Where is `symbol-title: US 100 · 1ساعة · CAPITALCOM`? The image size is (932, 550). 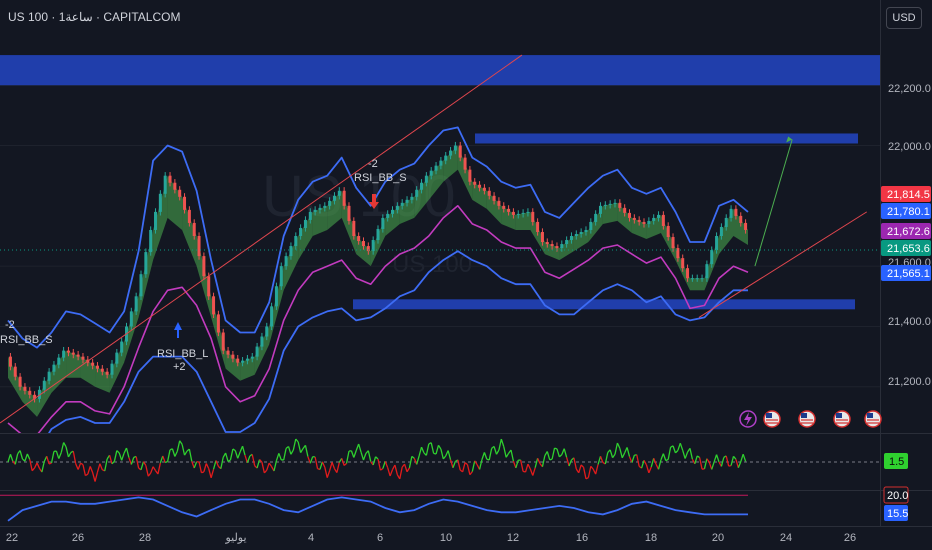
symbol-title: US 100 · 1ساعة · CAPITALCOM is located at coordinates (94, 17).